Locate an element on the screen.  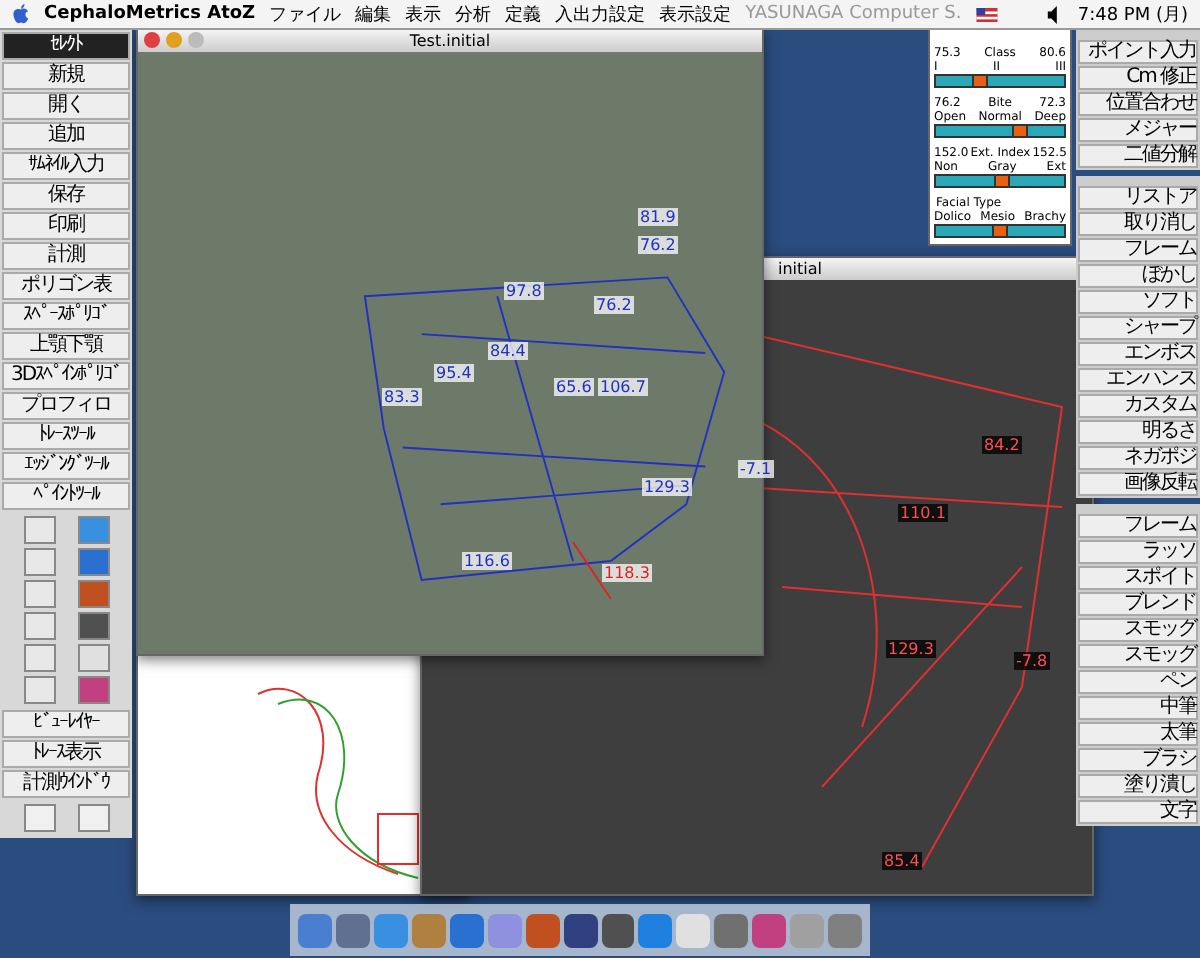
tool-button: 印刷 is located at coordinates (66, 226).